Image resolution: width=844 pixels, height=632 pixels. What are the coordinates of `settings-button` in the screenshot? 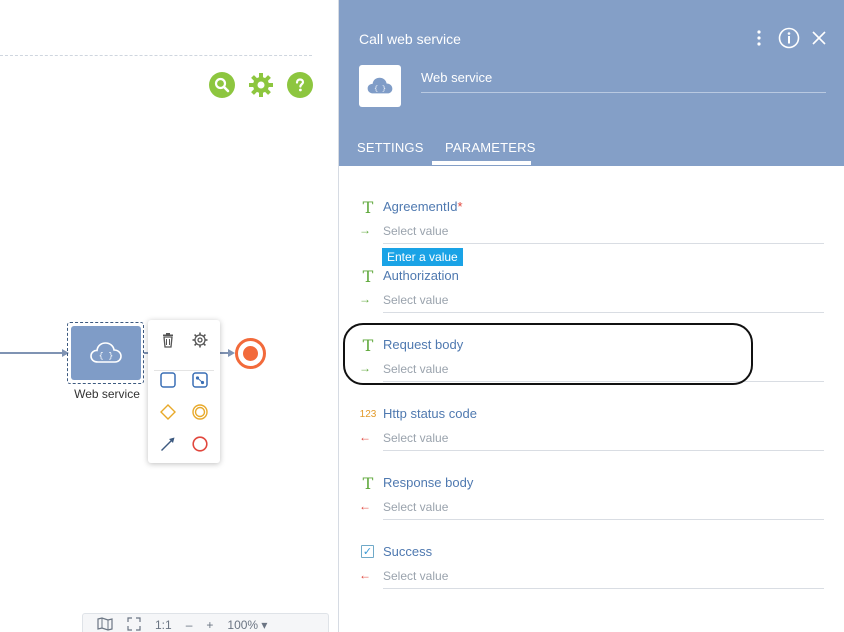 It's located at (261, 85).